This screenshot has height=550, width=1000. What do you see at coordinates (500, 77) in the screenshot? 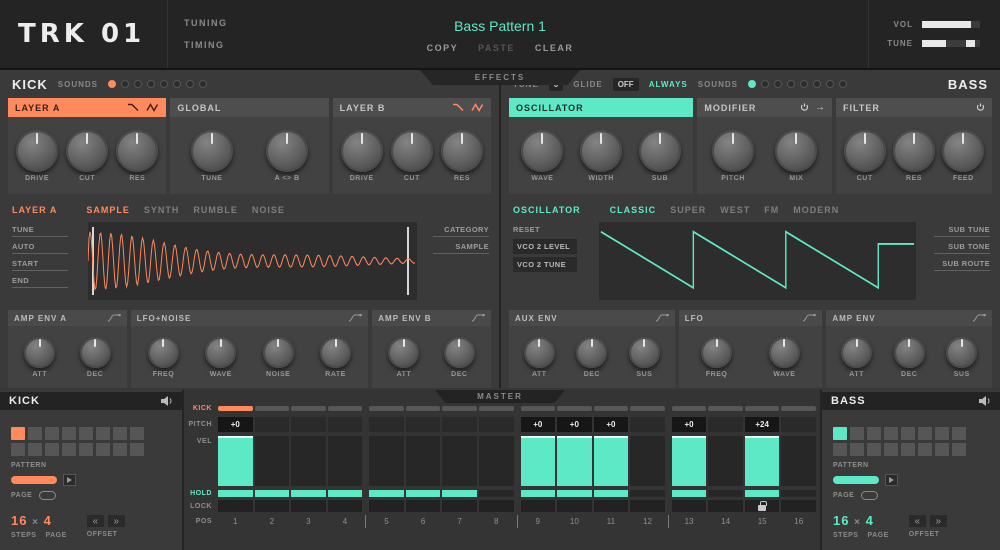
I see `tab-effects: EFFECTS` at bounding box center [500, 77].